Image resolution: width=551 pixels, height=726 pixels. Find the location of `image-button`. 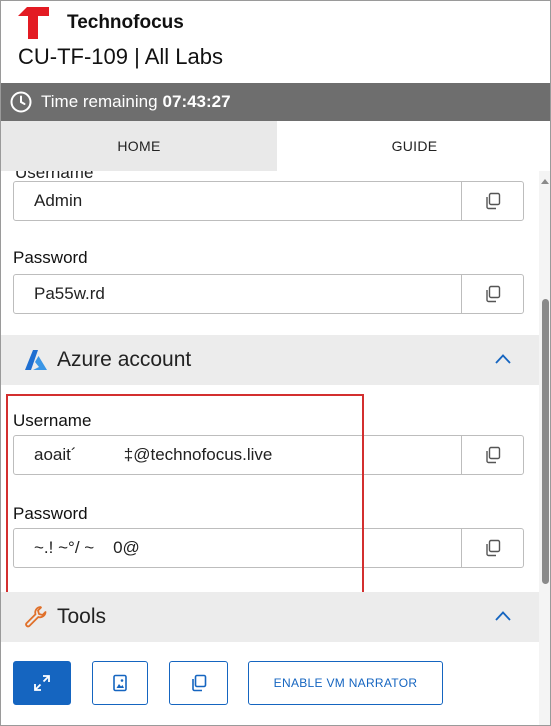

image-button is located at coordinates (120, 683).